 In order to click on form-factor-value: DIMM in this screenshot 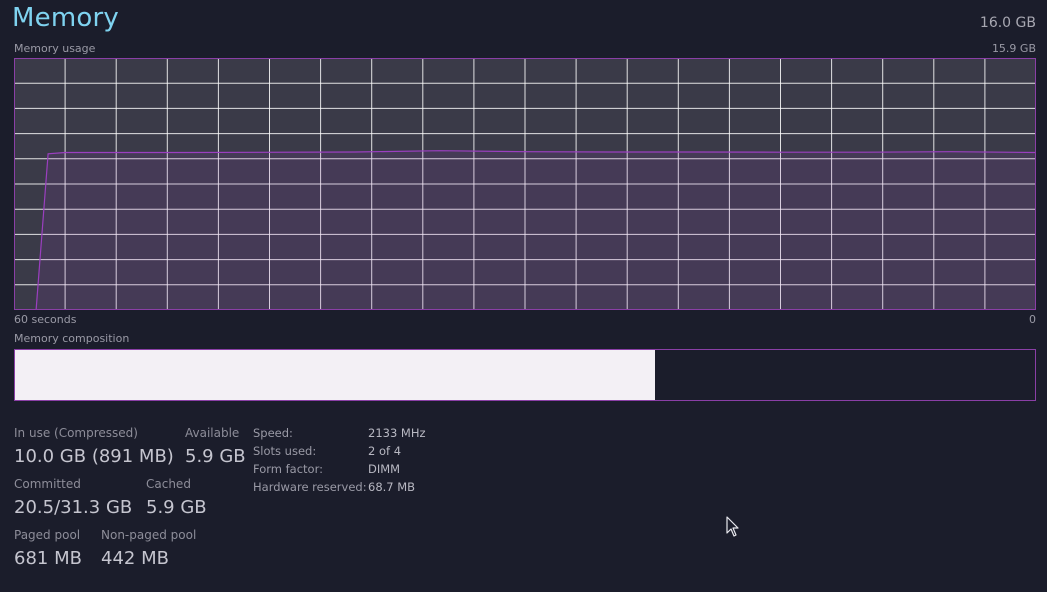, I will do `click(384, 469)`.